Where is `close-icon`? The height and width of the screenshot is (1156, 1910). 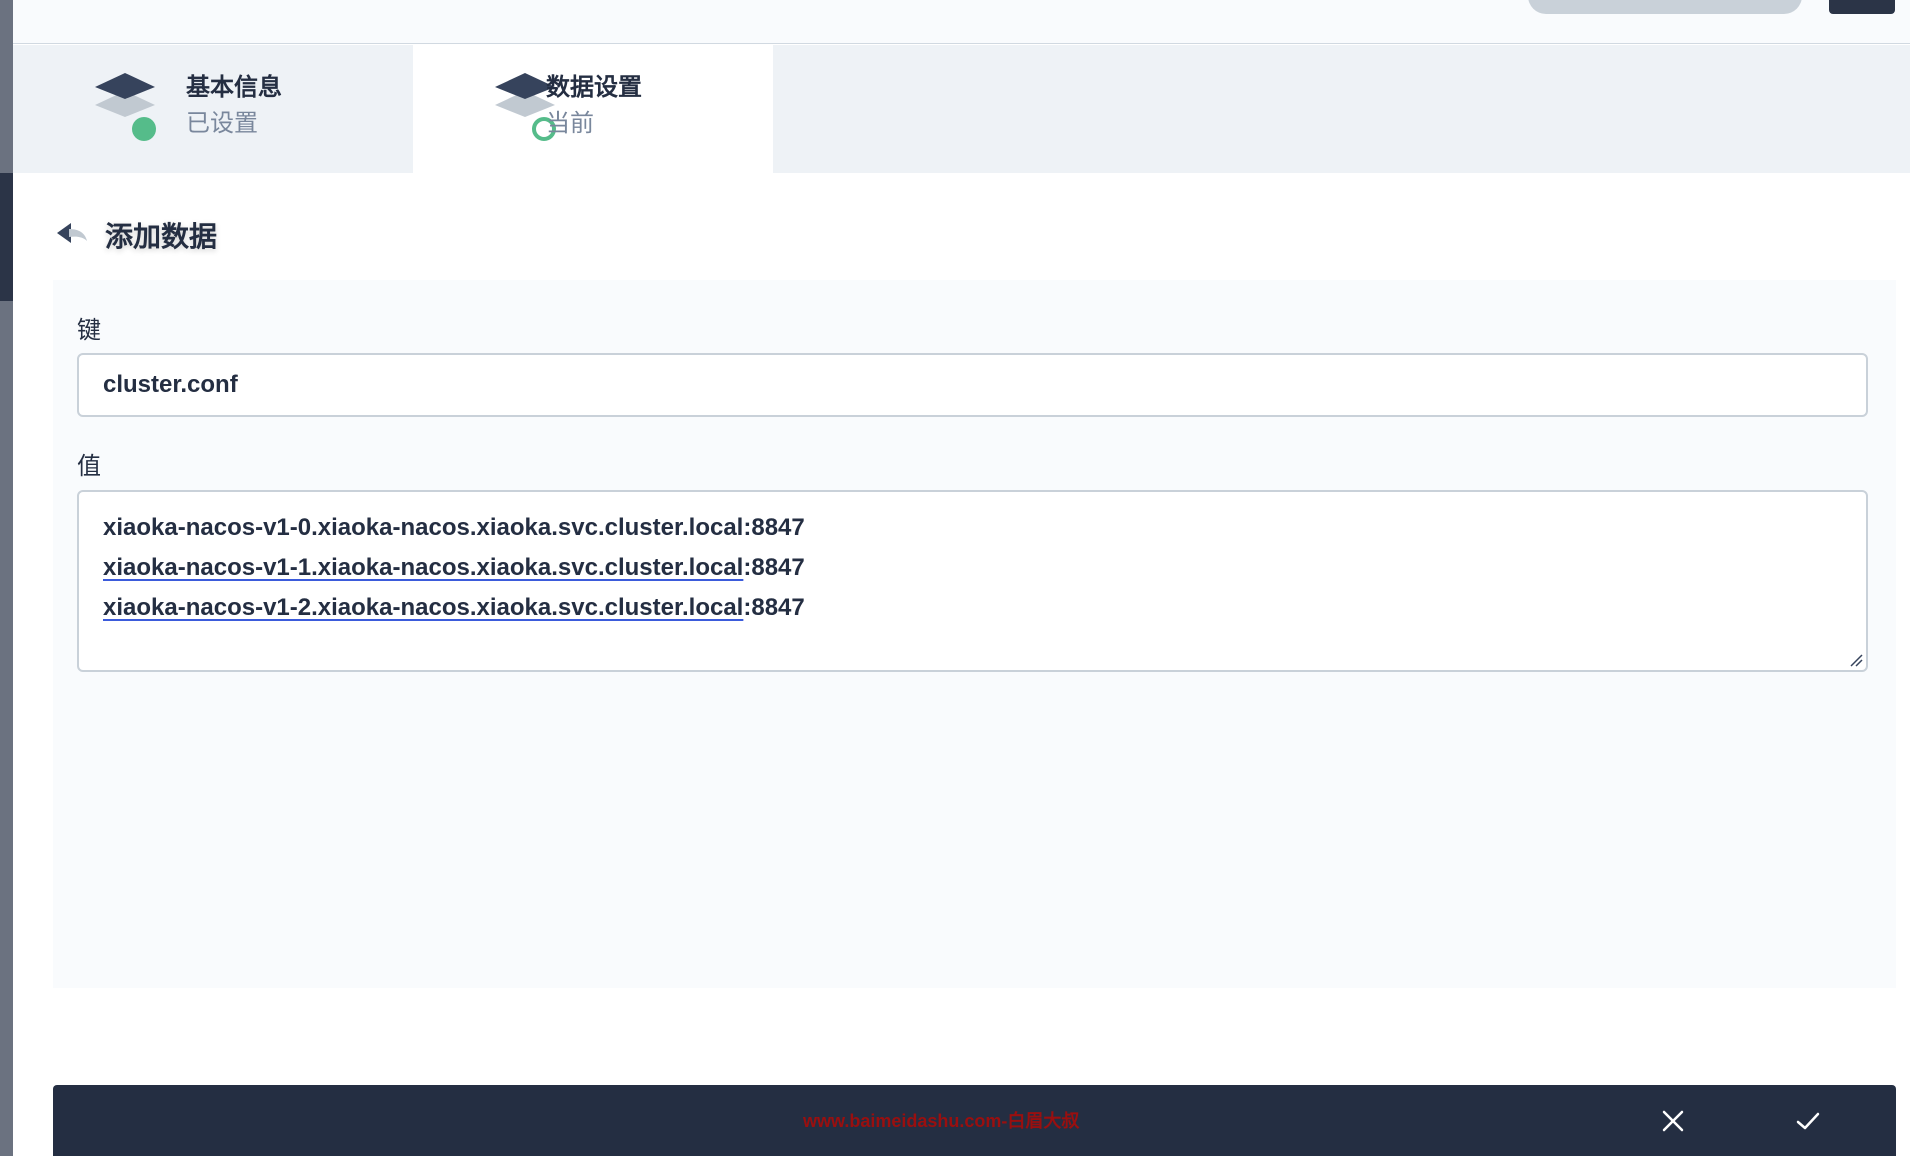
close-icon is located at coordinates (1673, 1120).